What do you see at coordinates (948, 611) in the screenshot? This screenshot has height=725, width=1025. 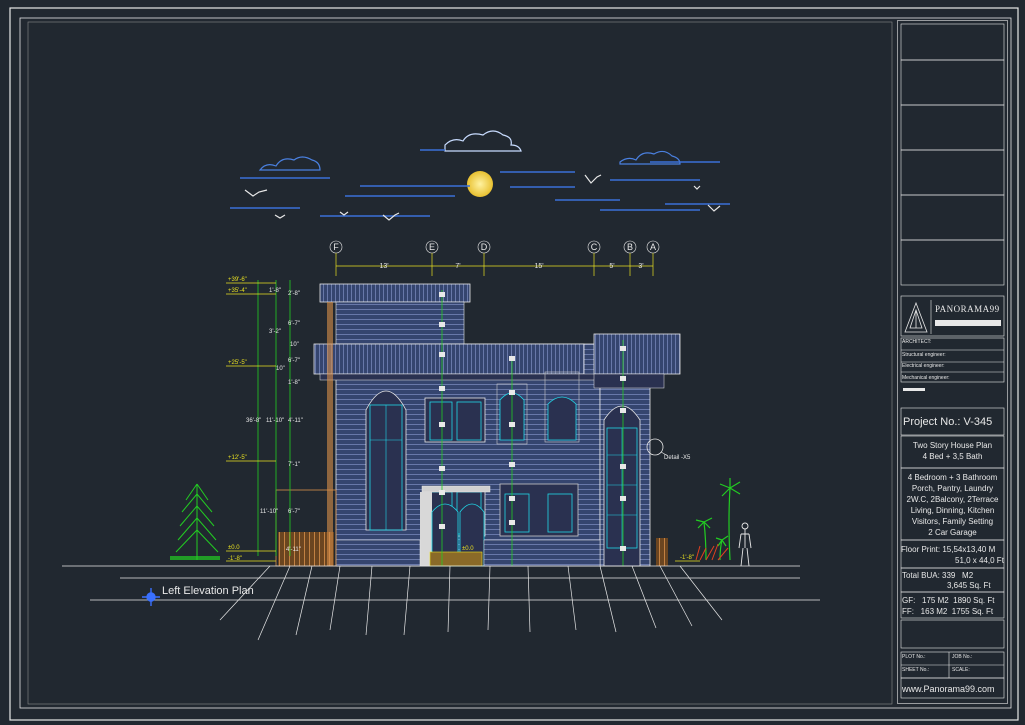 I see `first-floor-area: FF: 163 M2 1755 Sq. Ft` at bounding box center [948, 611].